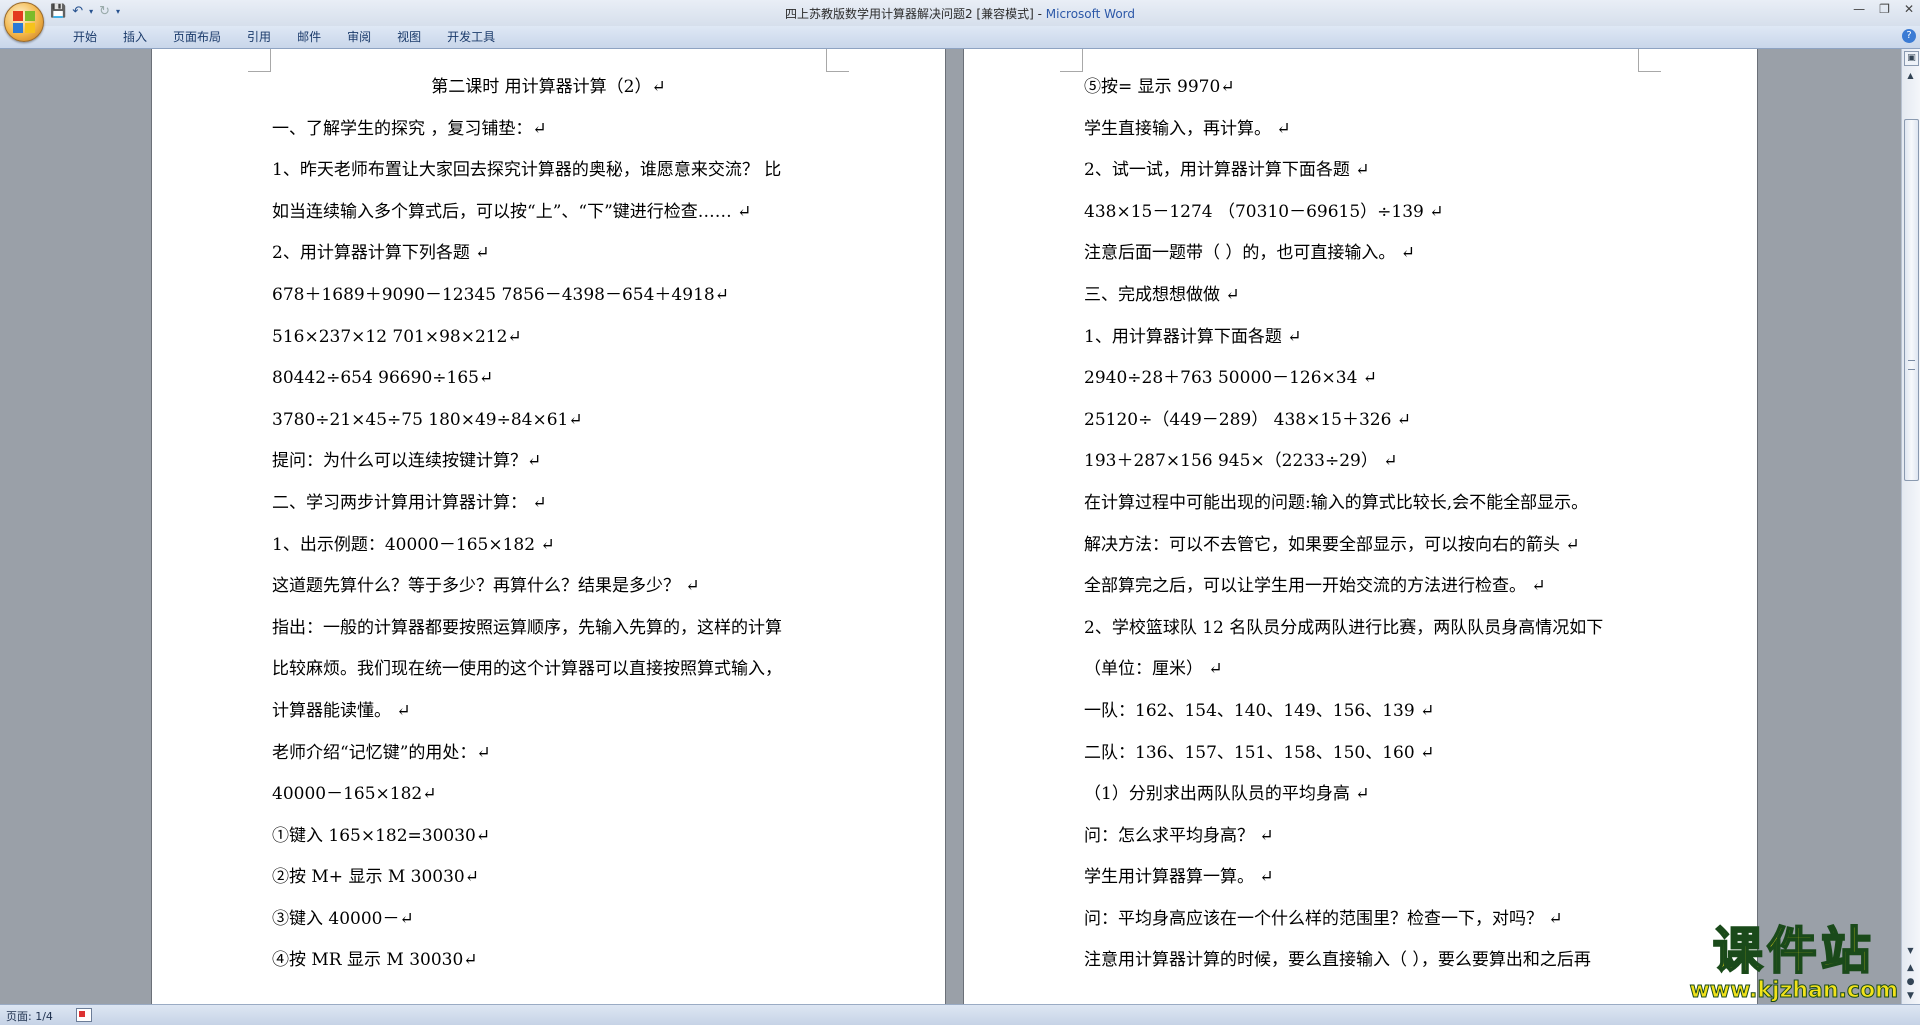 This screenshot has height=1025, width=1920. Describe the element at coordinates (552, 379) in the screenshot. I see `text-line: 80442÷654 96690÷165↵` at that location.